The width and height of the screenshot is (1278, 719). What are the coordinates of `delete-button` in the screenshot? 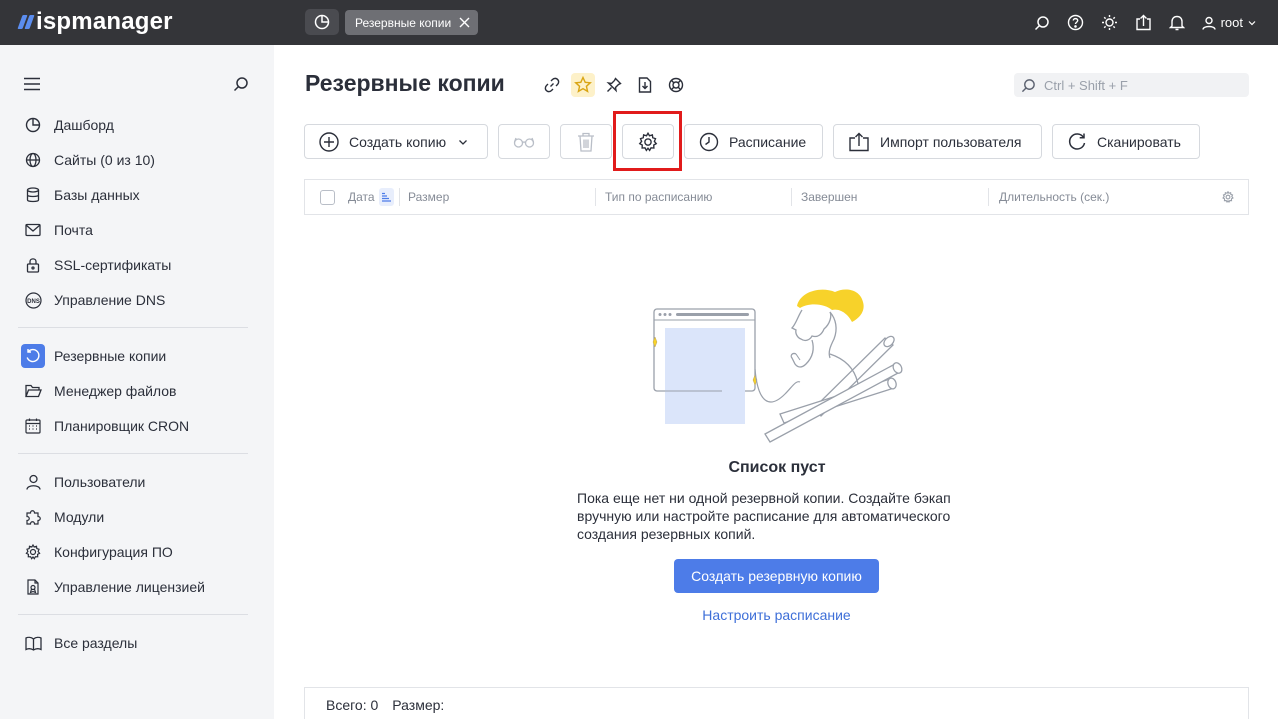 It's located at (586, 141).